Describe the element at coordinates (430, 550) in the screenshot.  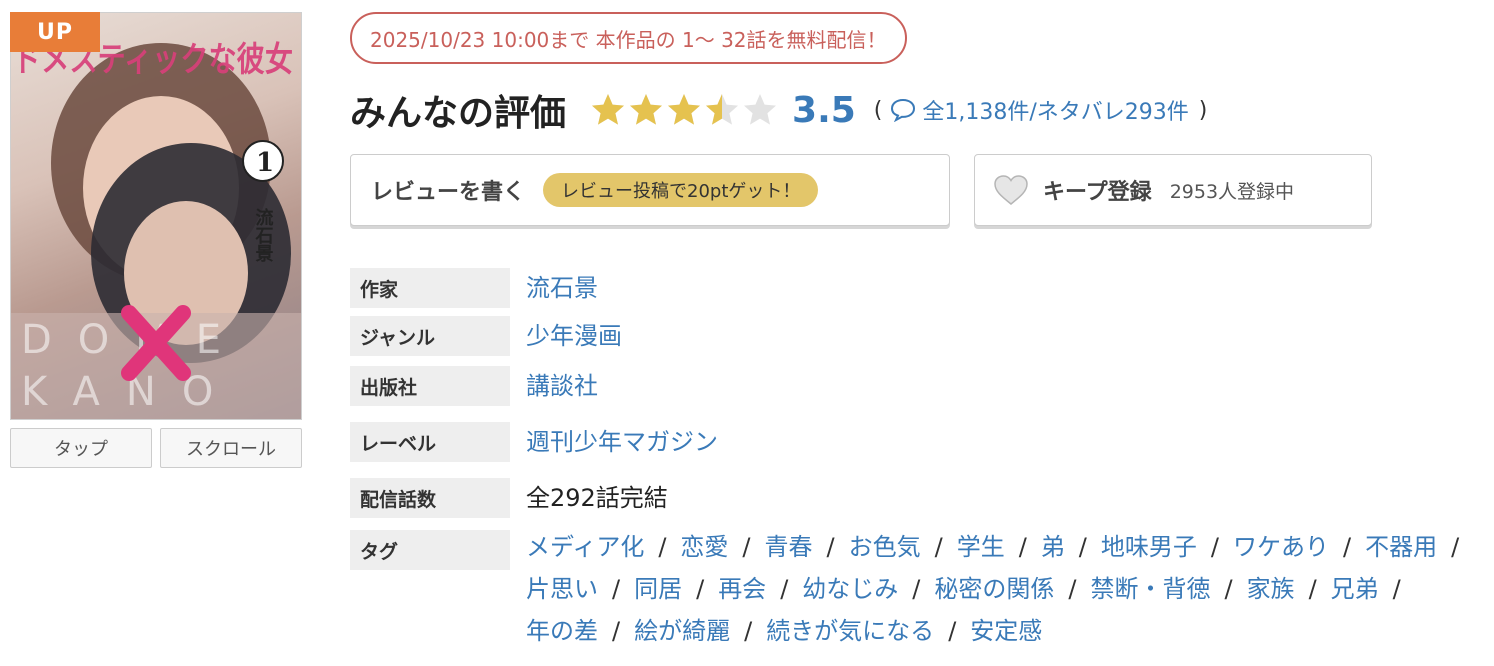
I see `detail-label-tags: タグ` at that location.